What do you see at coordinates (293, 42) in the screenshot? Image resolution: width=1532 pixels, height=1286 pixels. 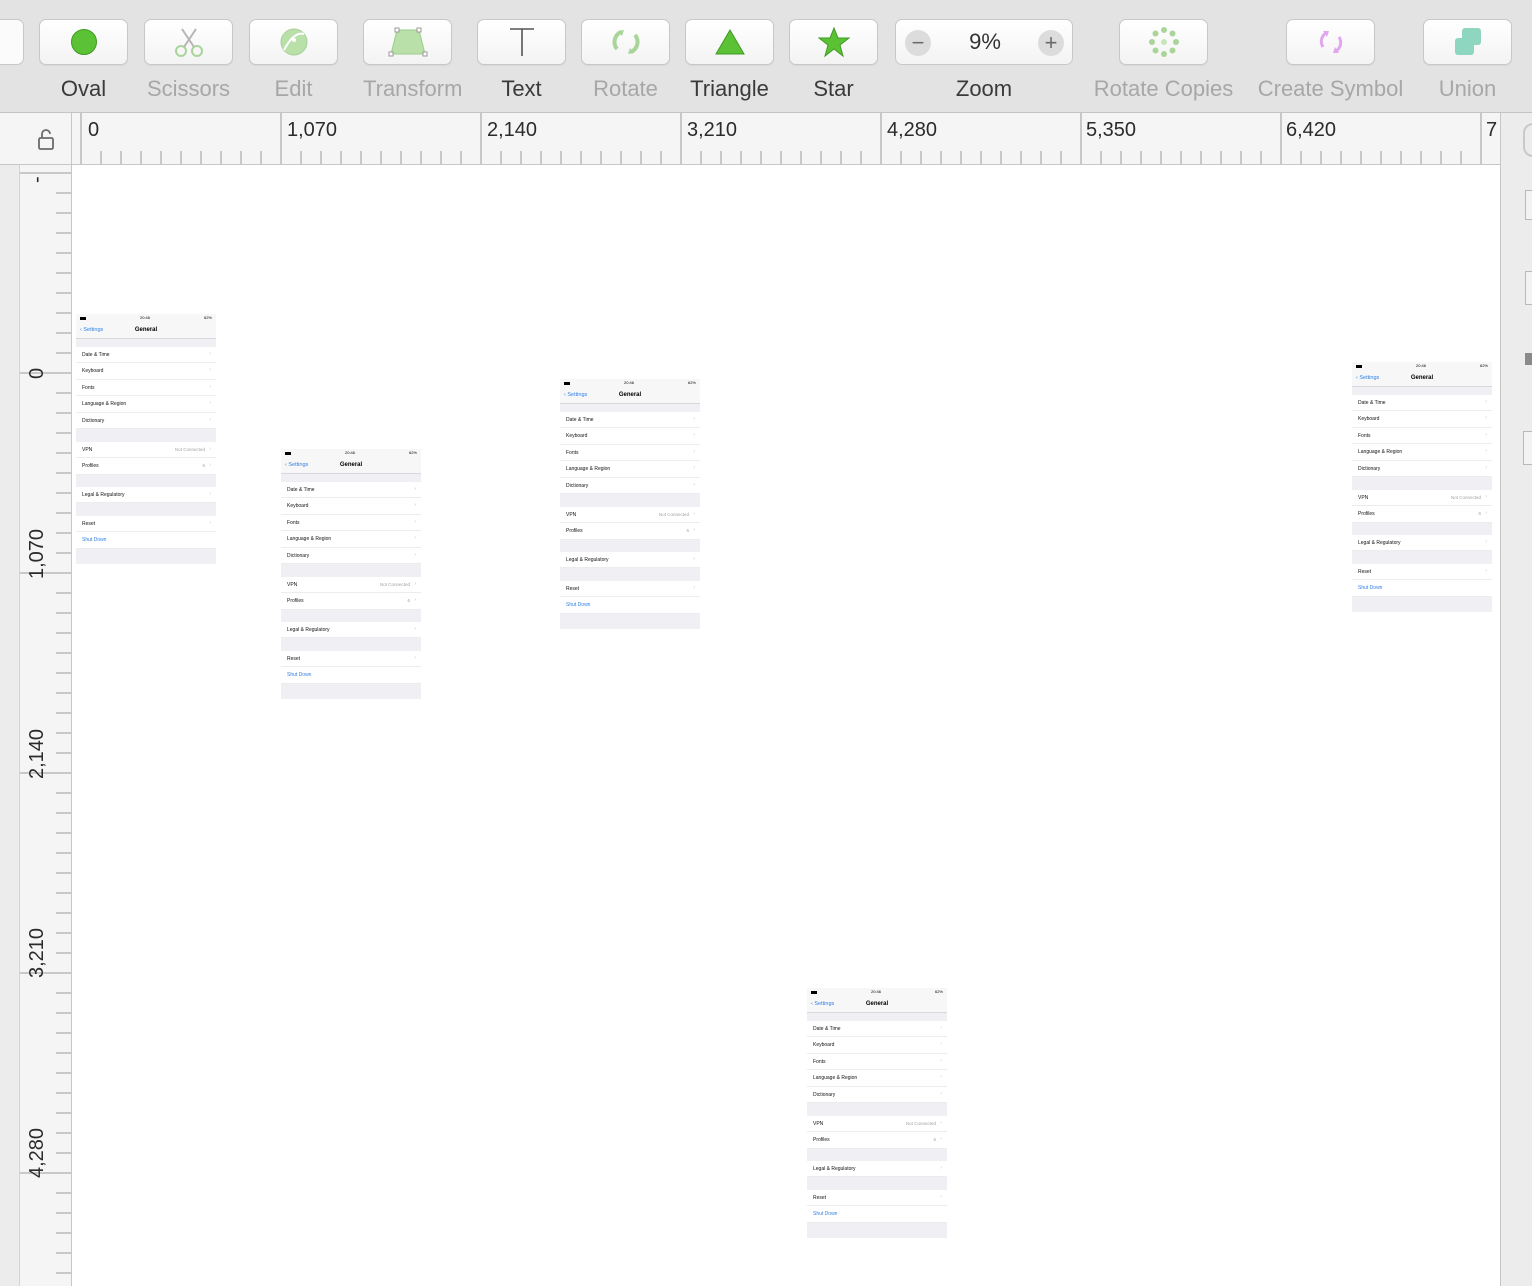 I see `edit-button` at bounding box center [293, 42].